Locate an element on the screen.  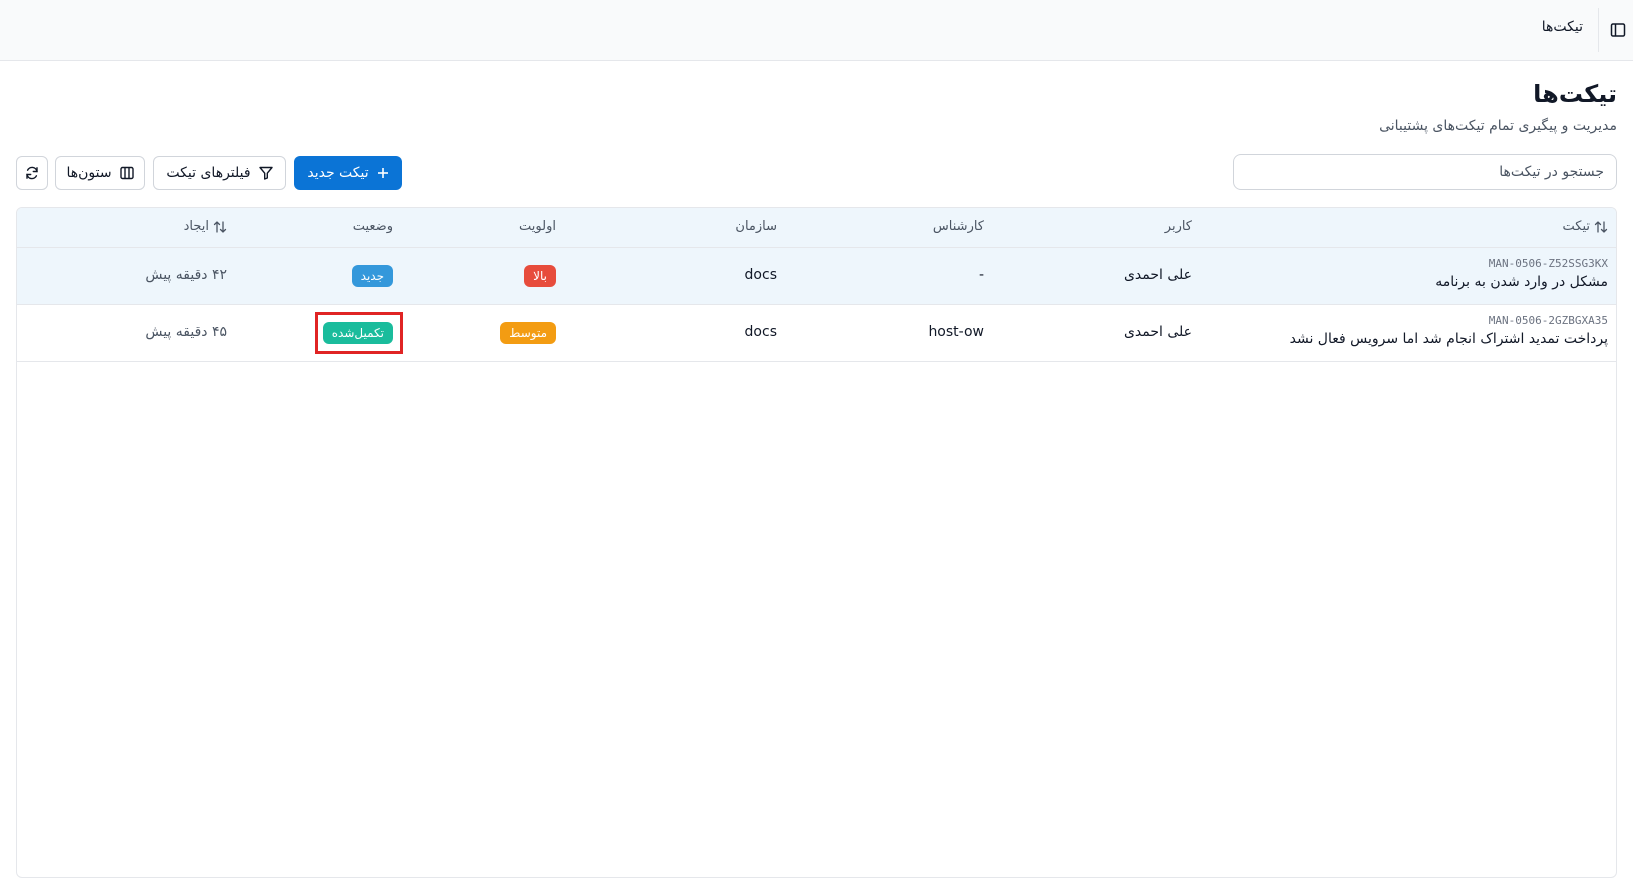
ticket-title: مشکل در وارد شدن به برنامه is located at coordinates (1521, 282).